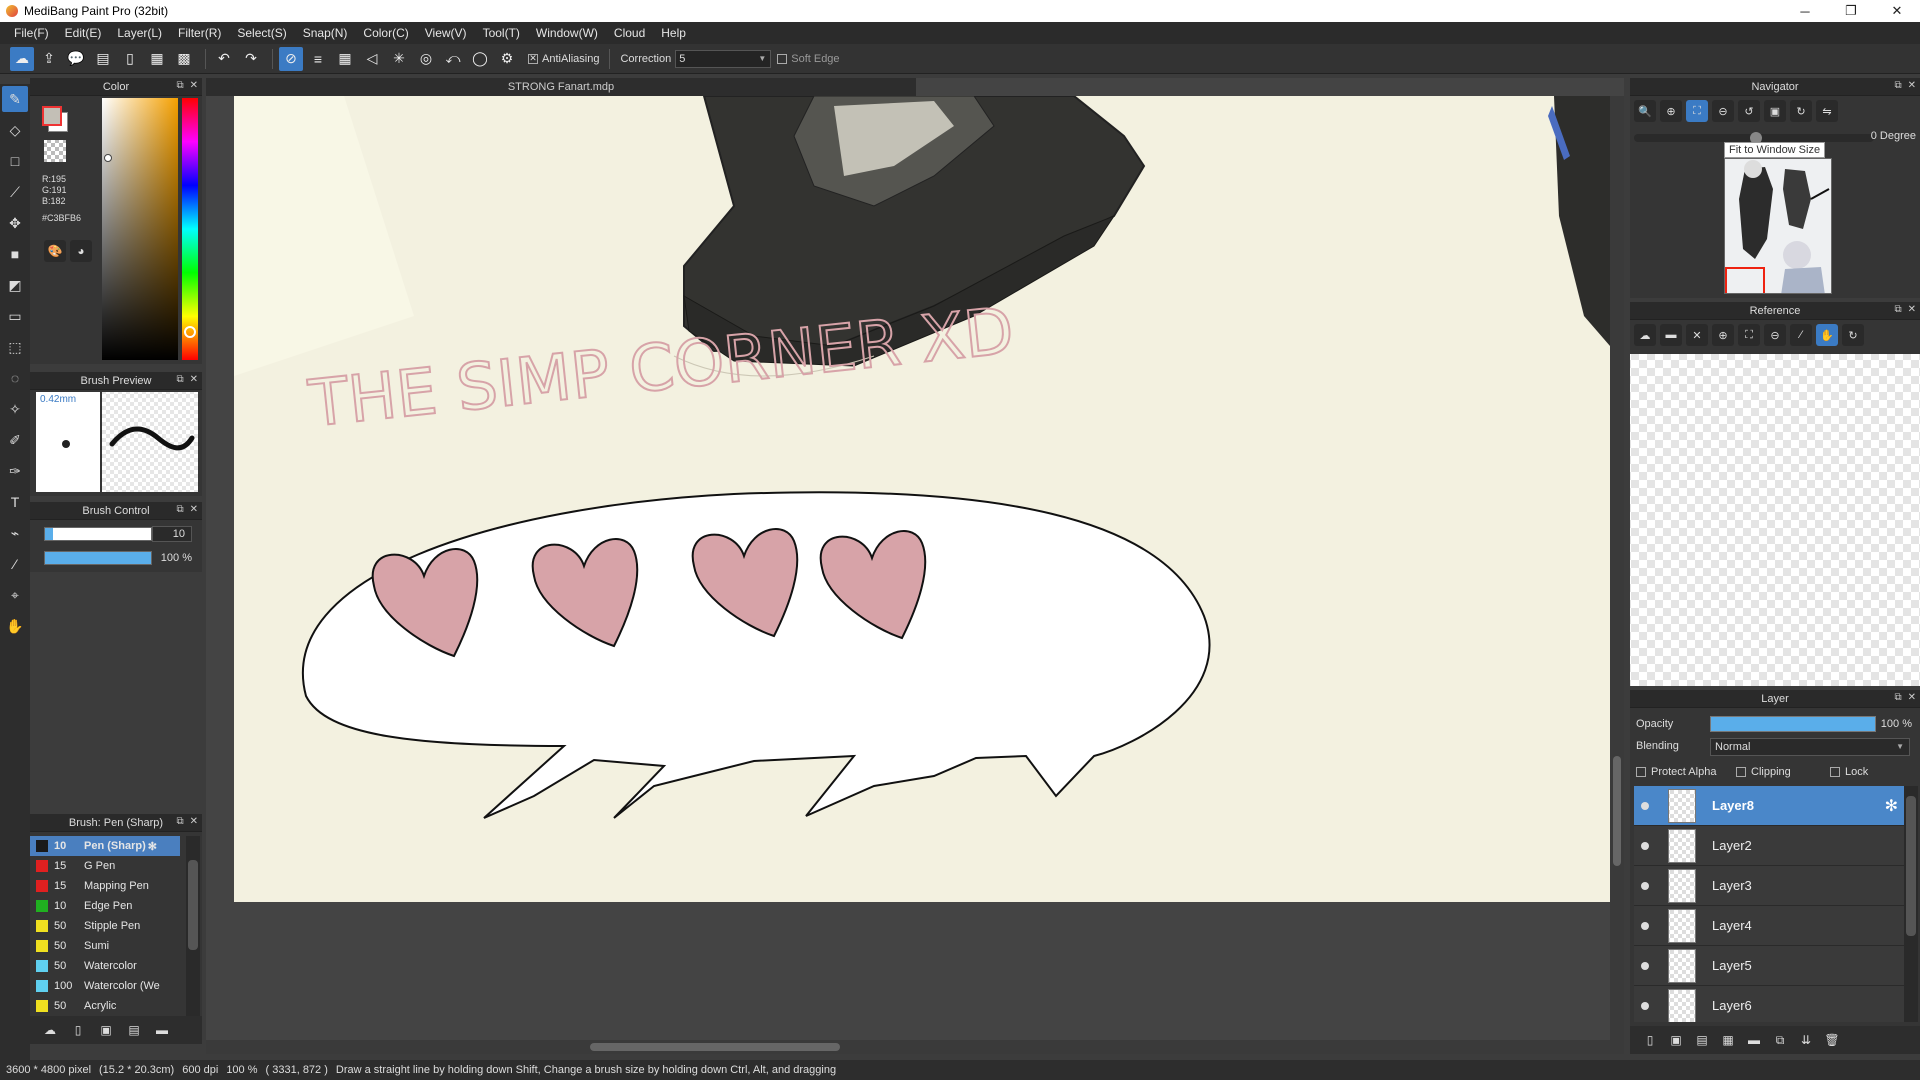  I want to click on new-halftone-layer-icon: ▣, so click(1676, 1040).